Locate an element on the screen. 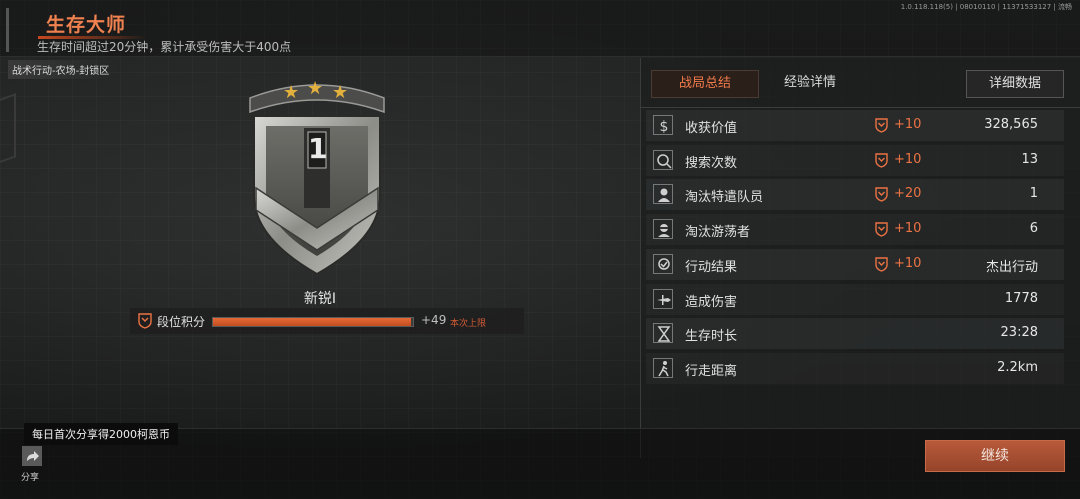  hourglass-icon is located at coordinates (663, 333).